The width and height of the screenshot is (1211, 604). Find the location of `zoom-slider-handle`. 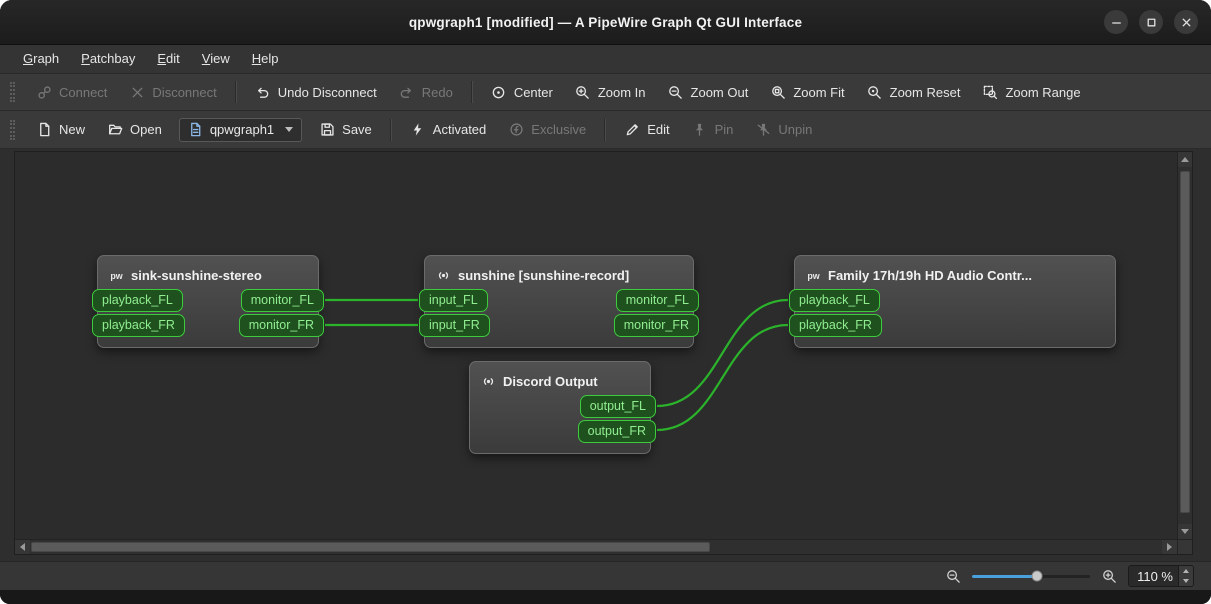

zoom-slider-handle is located at coordinates (1037, 576).